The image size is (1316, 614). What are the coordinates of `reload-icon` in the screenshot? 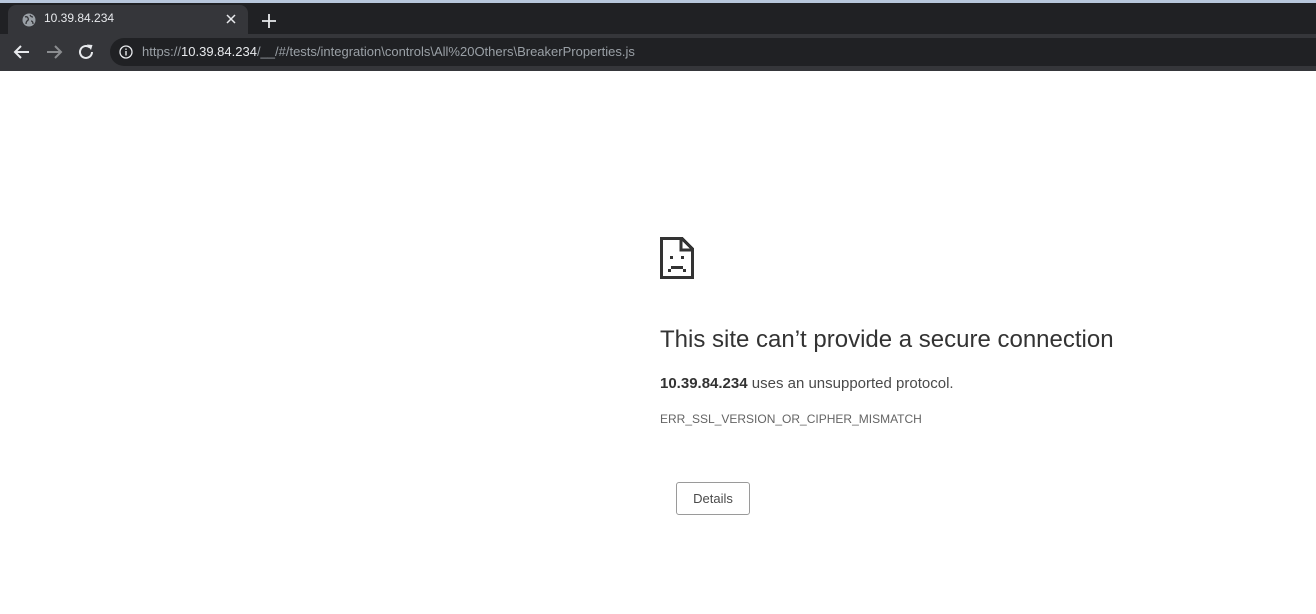 It's located at (86, 52).